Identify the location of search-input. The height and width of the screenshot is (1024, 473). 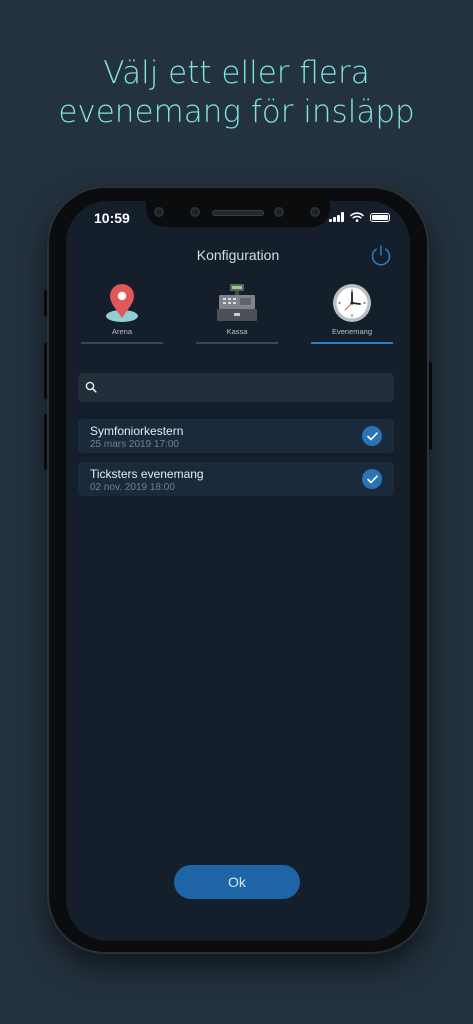
(246, 388).